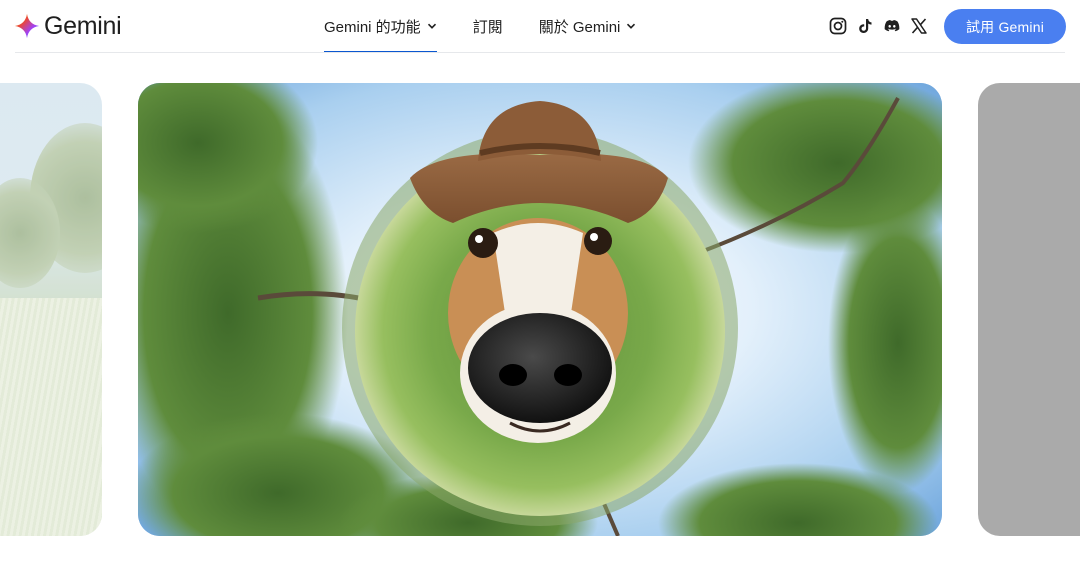 This screenshot has height=569, width=1080. I want to click on nav-item-label: 訂閱, so click(487, 27).